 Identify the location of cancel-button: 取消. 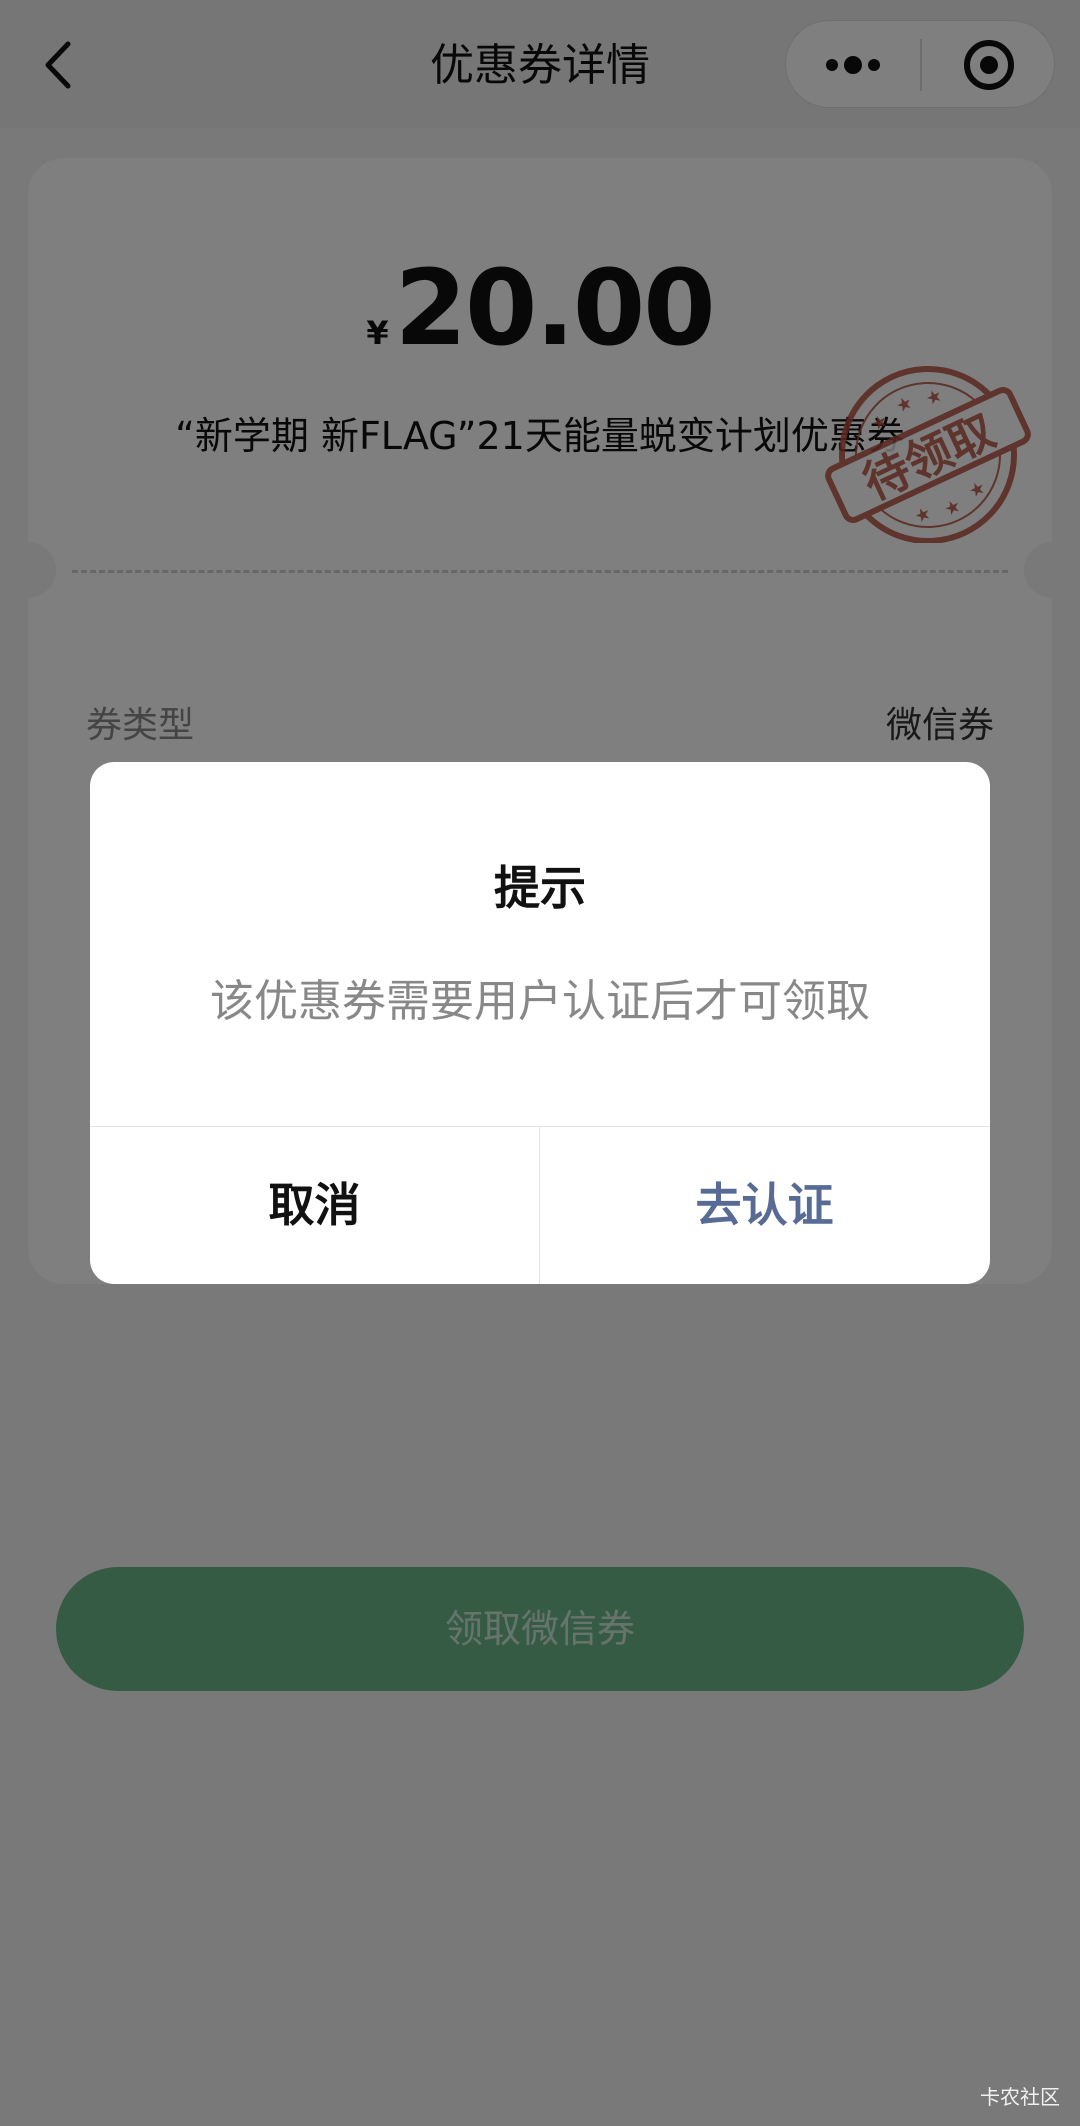
(314, 1205).